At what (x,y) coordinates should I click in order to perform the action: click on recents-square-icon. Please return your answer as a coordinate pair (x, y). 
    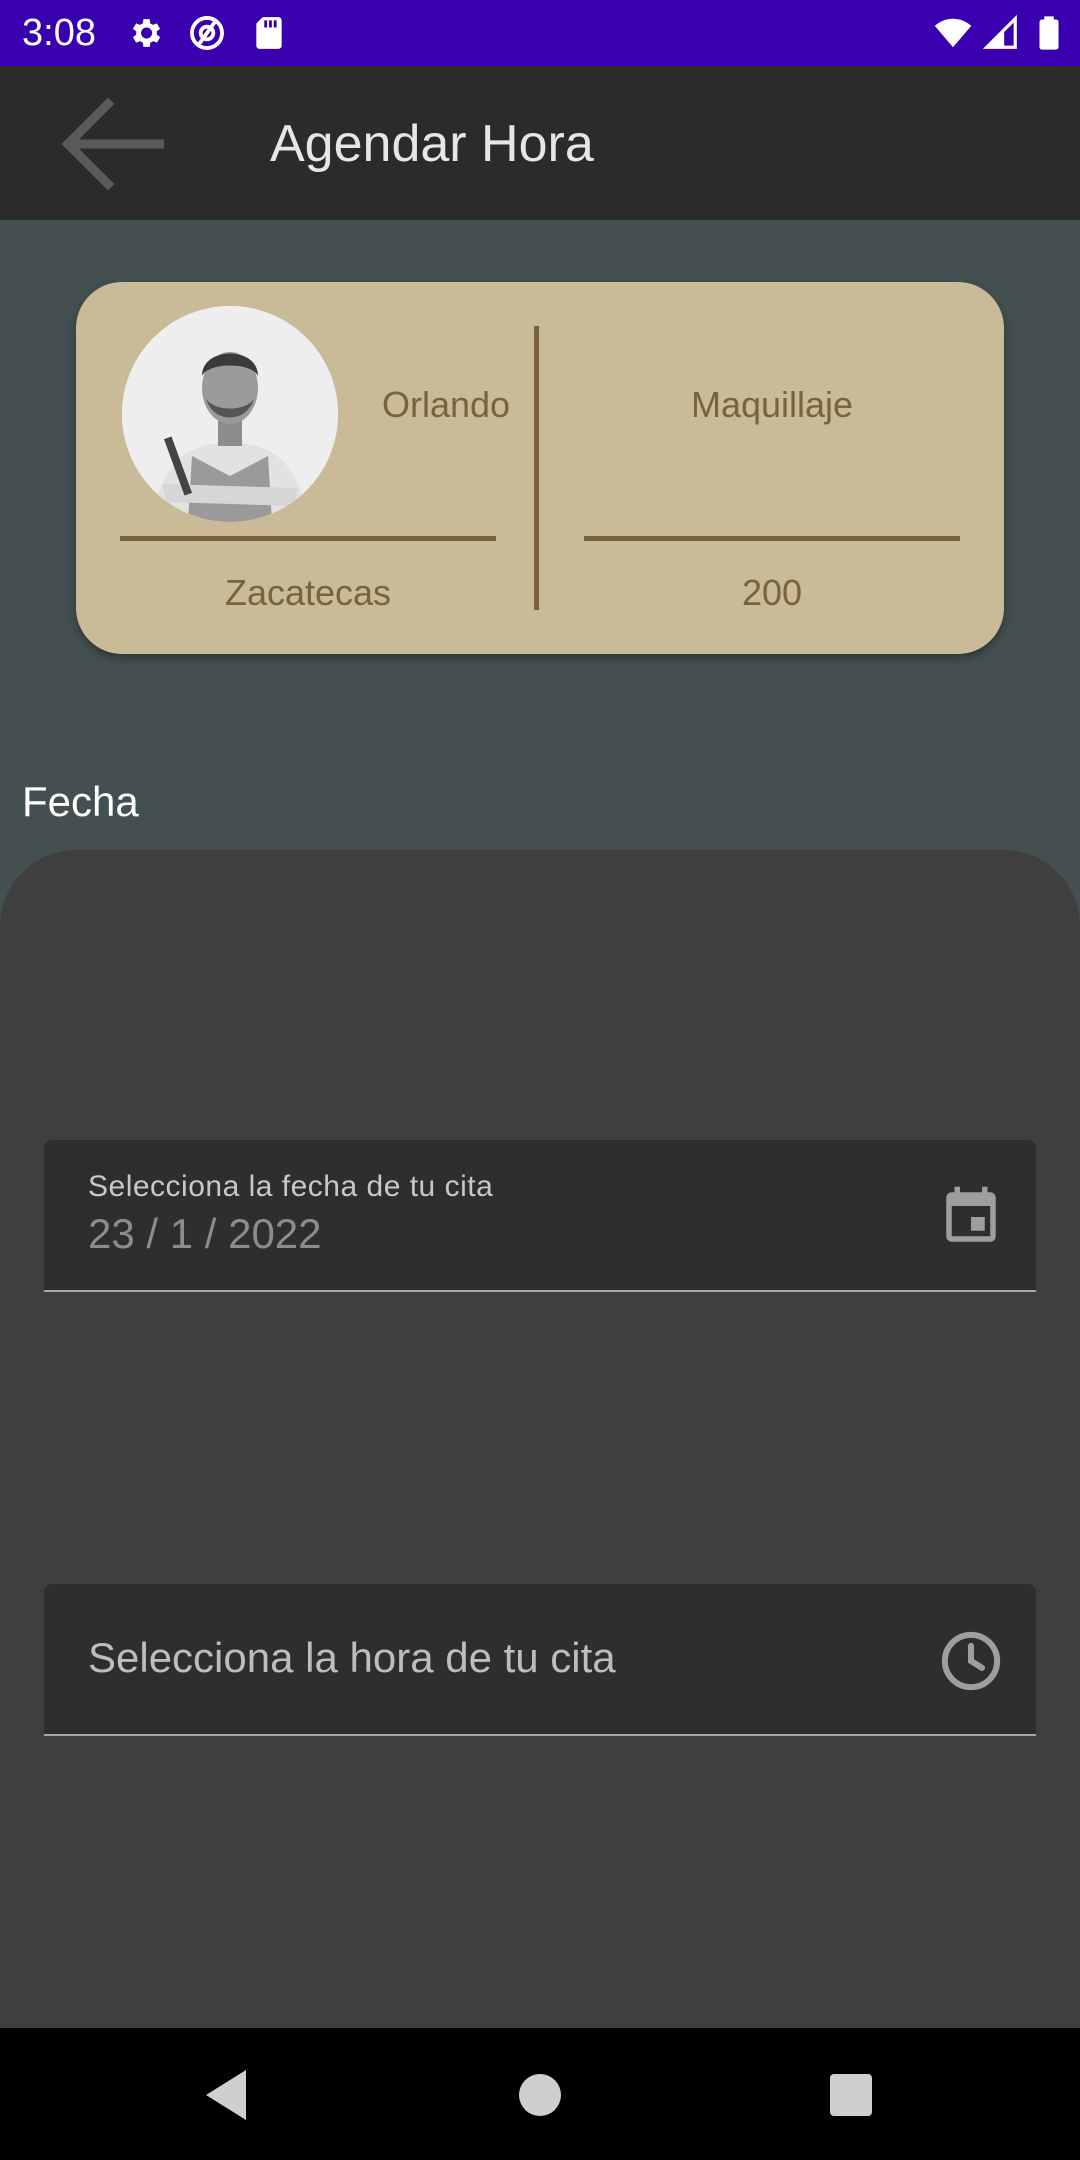
    Looking at the image, I should click on (851, 2095).